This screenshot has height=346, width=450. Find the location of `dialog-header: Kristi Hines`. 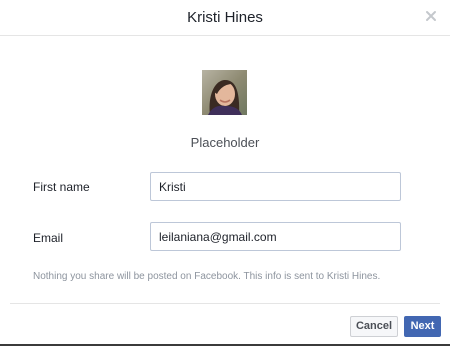

dialog-header: Kristi Hines is located at coordinates (225, 18).